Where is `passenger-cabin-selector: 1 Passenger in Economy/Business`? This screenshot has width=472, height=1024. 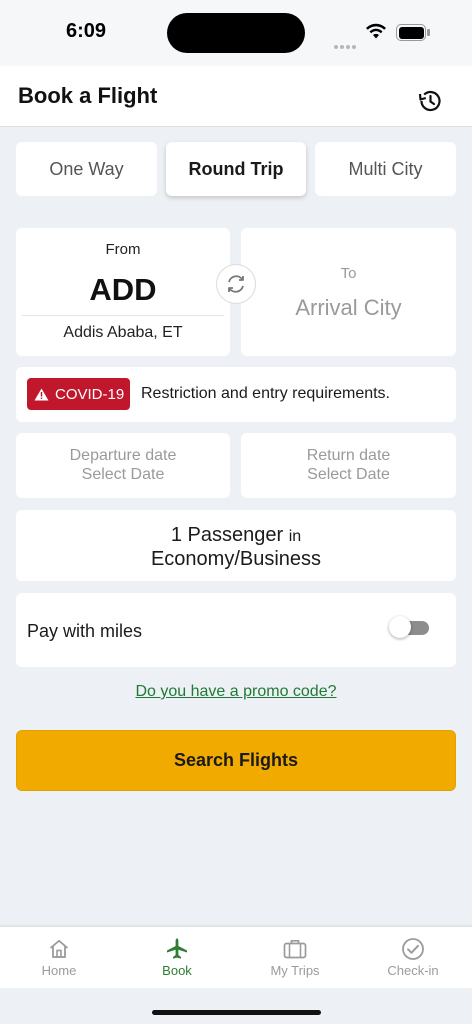 passenger-cabin-selector: 1 Passenger in Economy/Business is located at coordinates (236, 545).